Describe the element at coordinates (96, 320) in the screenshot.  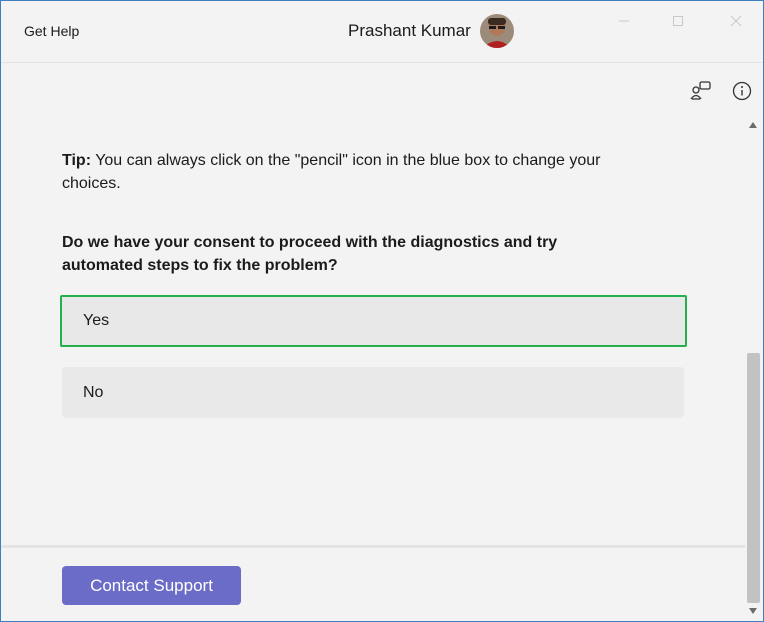
I see `option-yes-label: Yes` at that location.